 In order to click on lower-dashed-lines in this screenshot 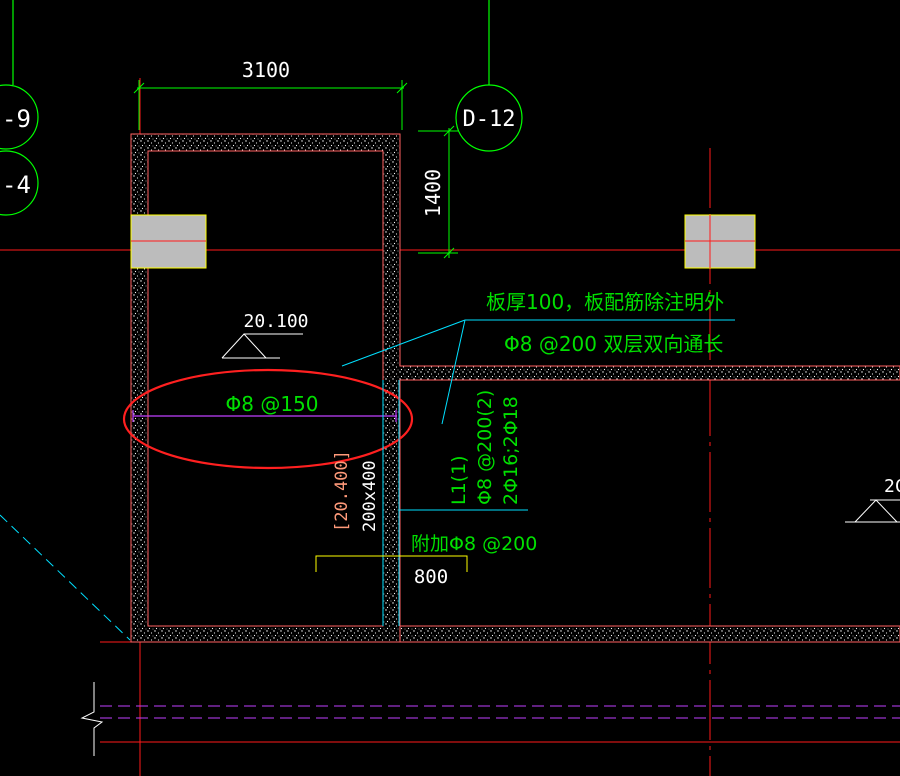, I will do `click(500, 712)`.